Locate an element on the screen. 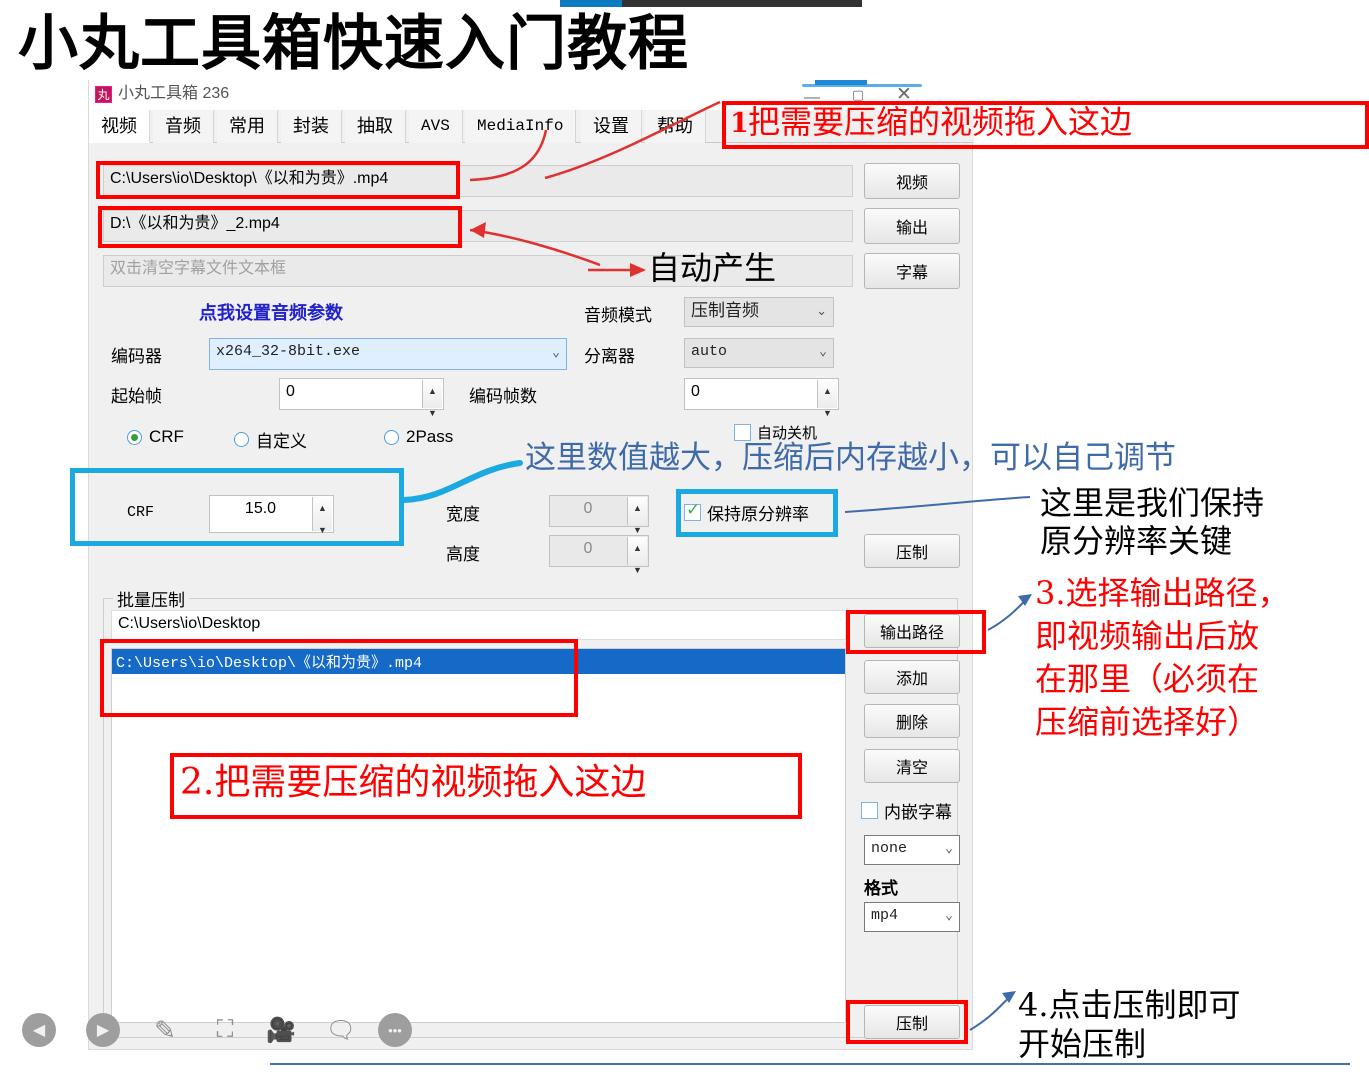 The height and width of the screenshot is (1080, 1369). bottom-divider is located at coordinates (810, 1064).